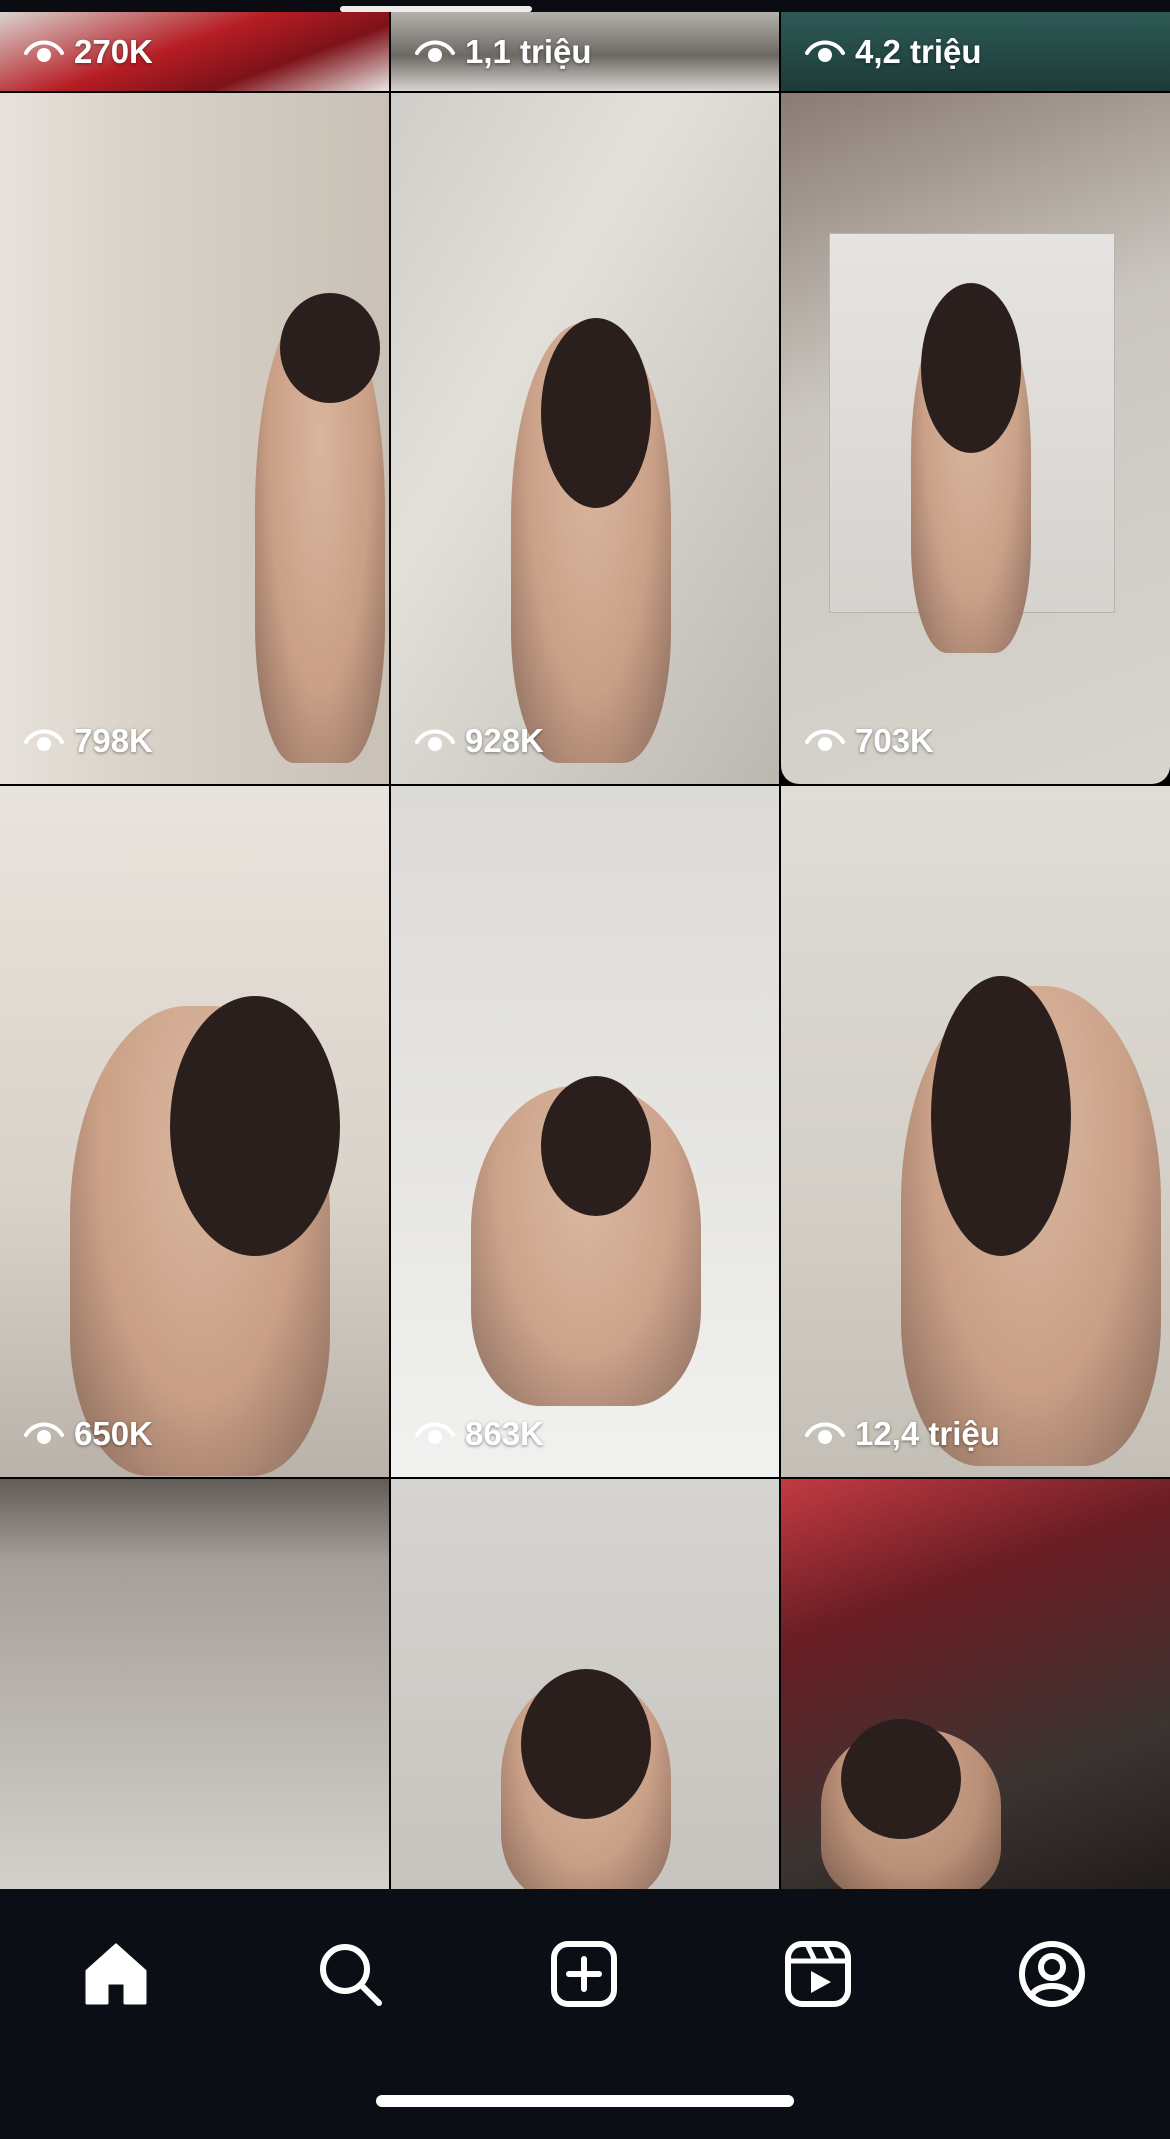 This screenshot has height=2139, width=1170. I want to click on nav-profile-button, so click(1052, 1974).